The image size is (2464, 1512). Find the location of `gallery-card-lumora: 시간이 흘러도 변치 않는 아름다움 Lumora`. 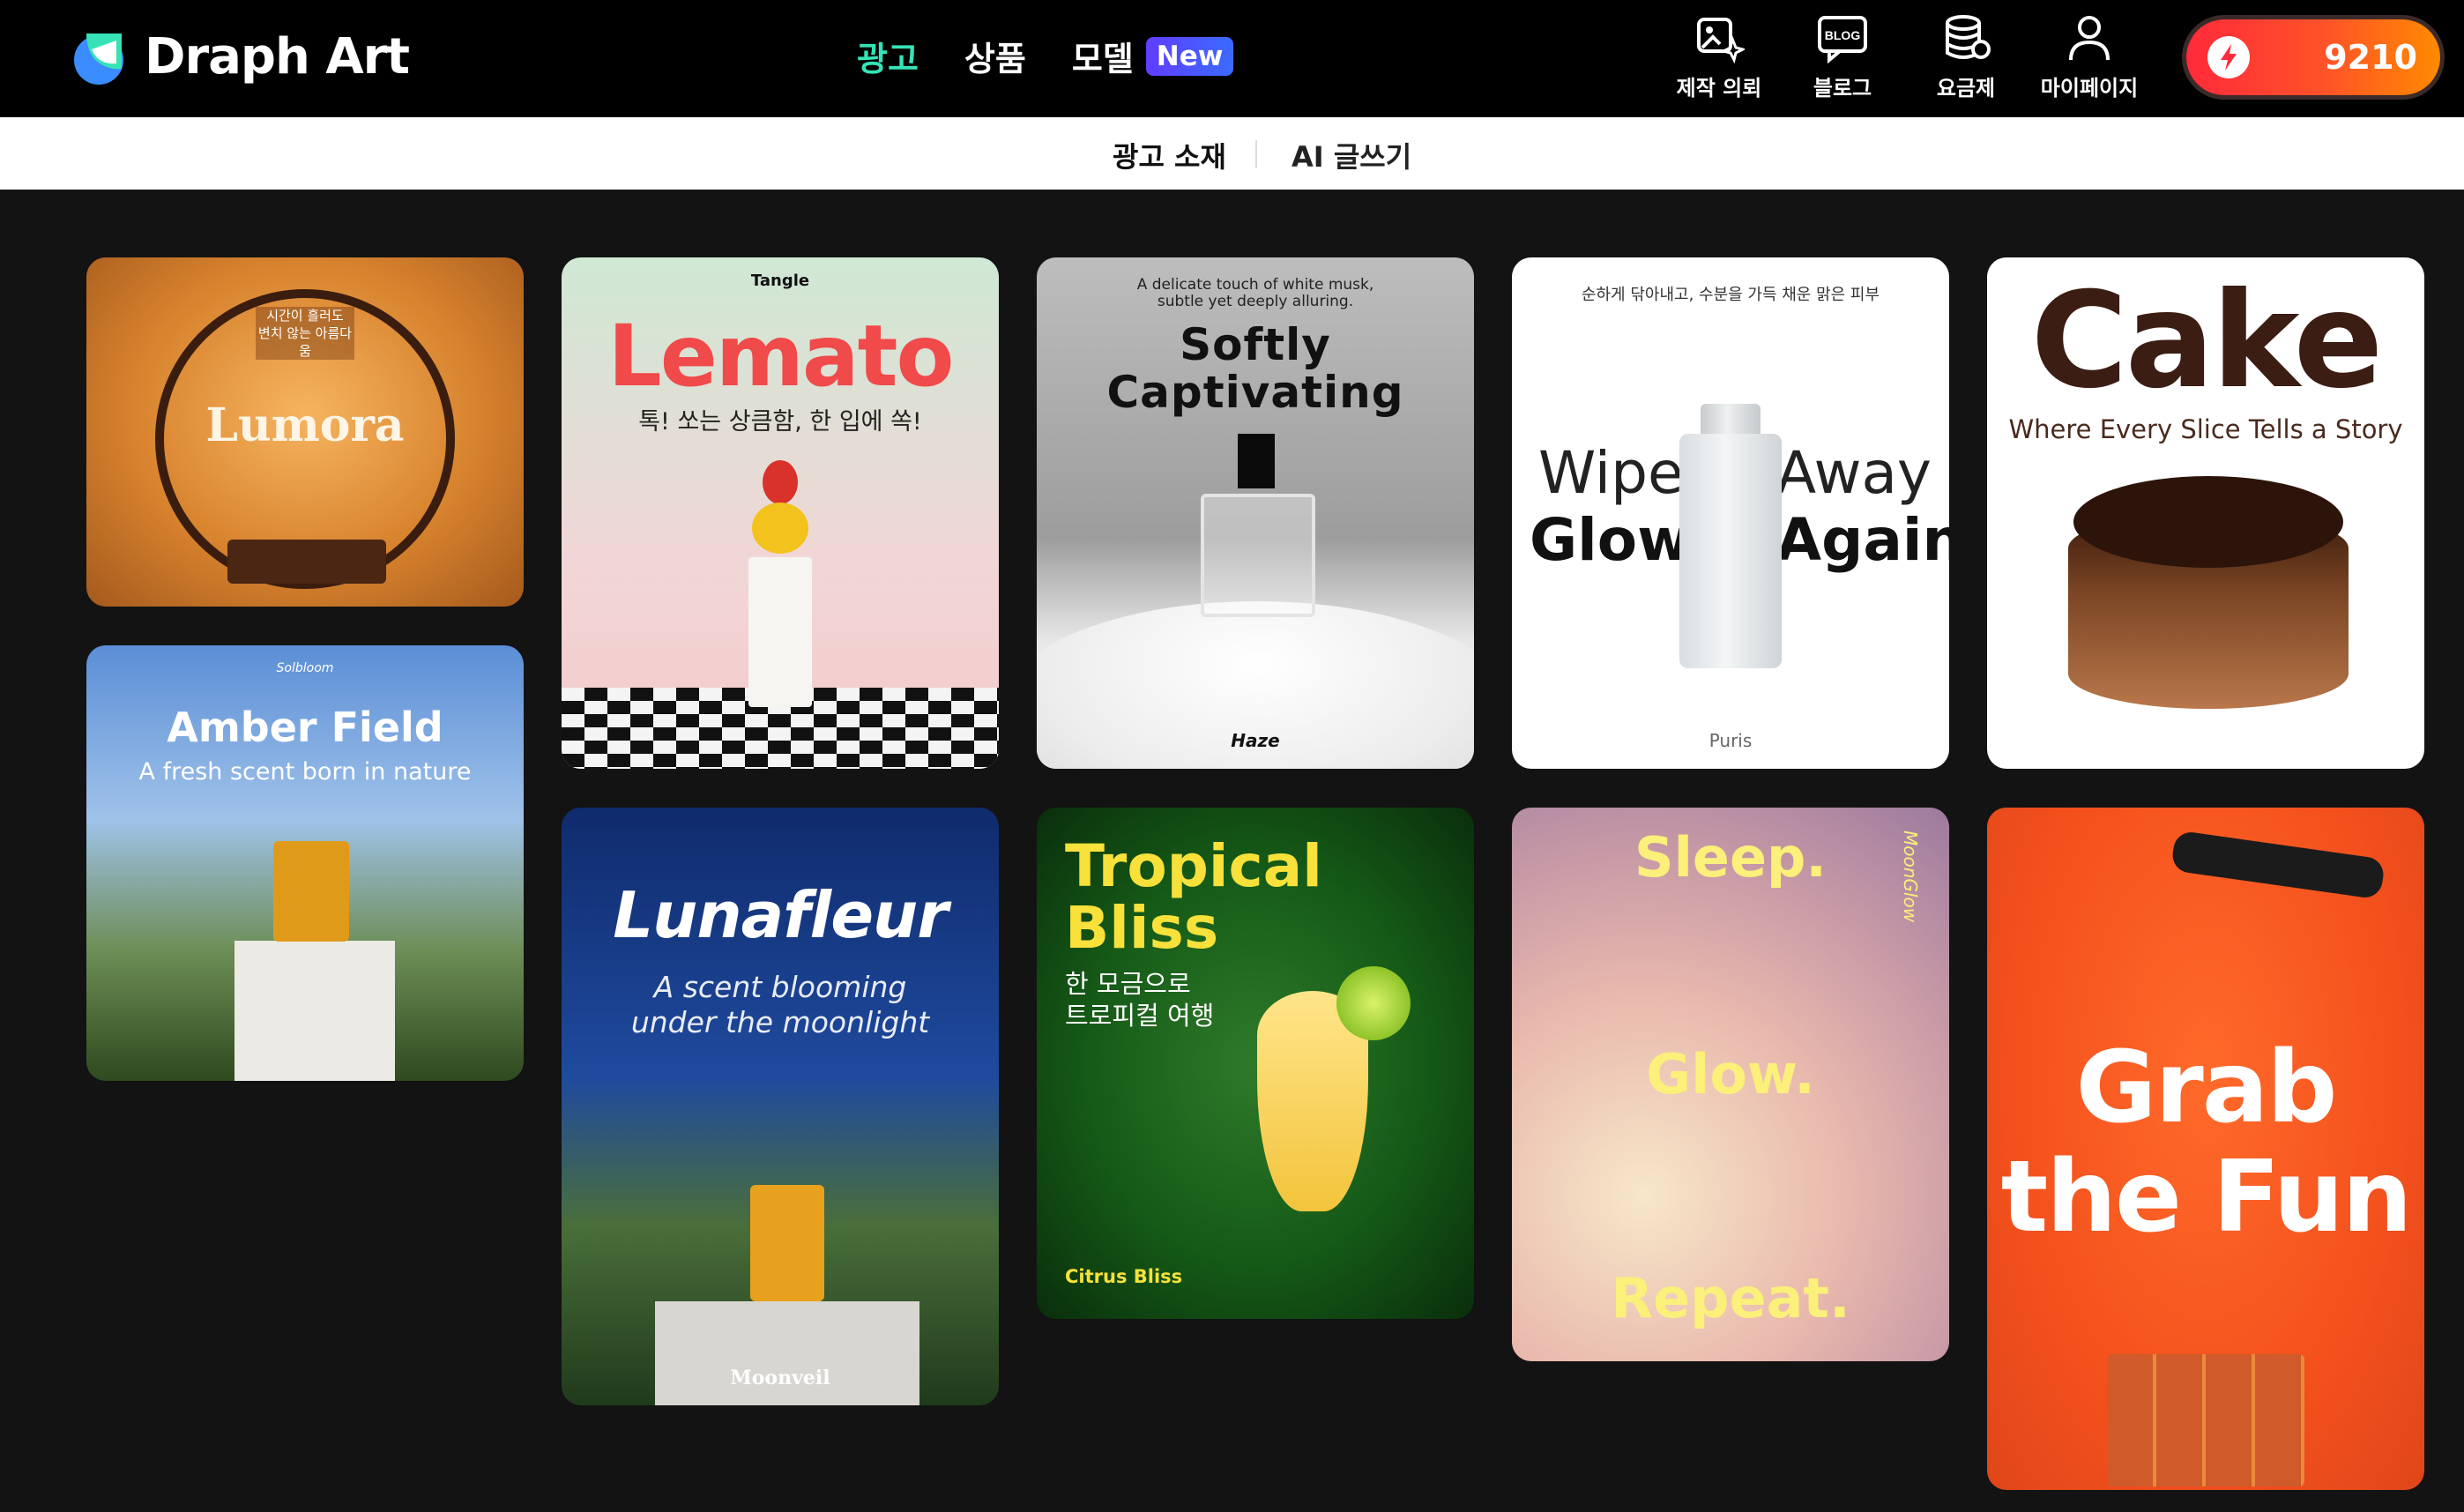

gallery-card-lumora: 시간이 흘러도 변치 않는 아름다움 Lumora is located at coordinates (305, 432).